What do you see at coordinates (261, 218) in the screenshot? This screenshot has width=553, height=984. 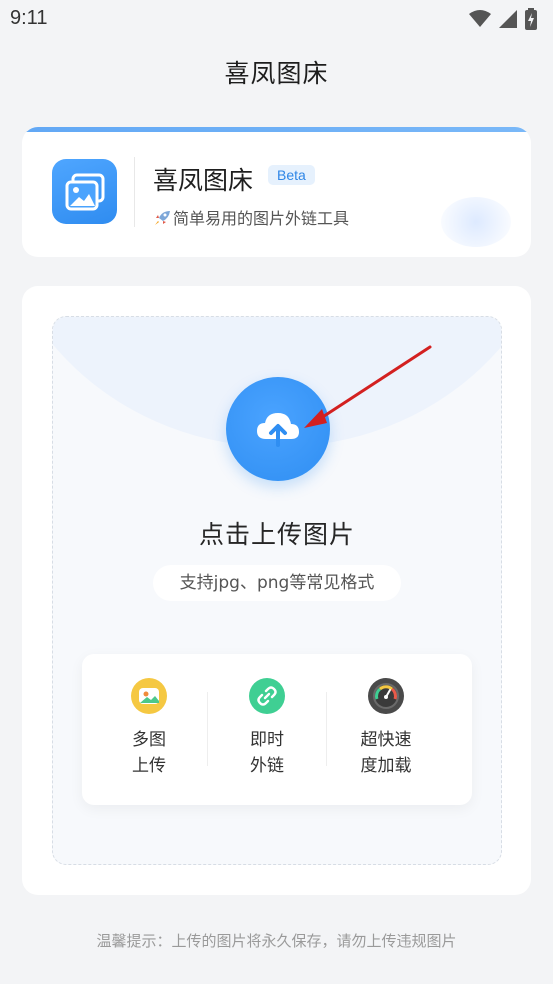 I see `tagline-text: 简单易用的图片外链工具` at bounding box center [261, 218].